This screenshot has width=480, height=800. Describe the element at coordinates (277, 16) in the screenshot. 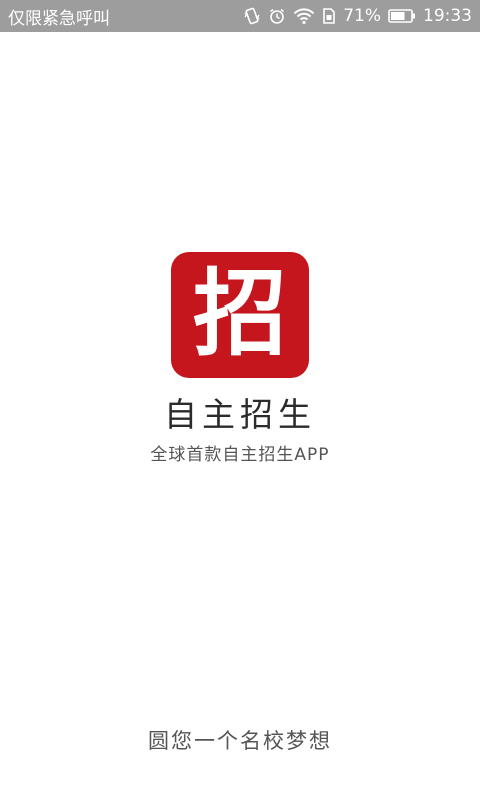

I see `alarm-icon` at that location.